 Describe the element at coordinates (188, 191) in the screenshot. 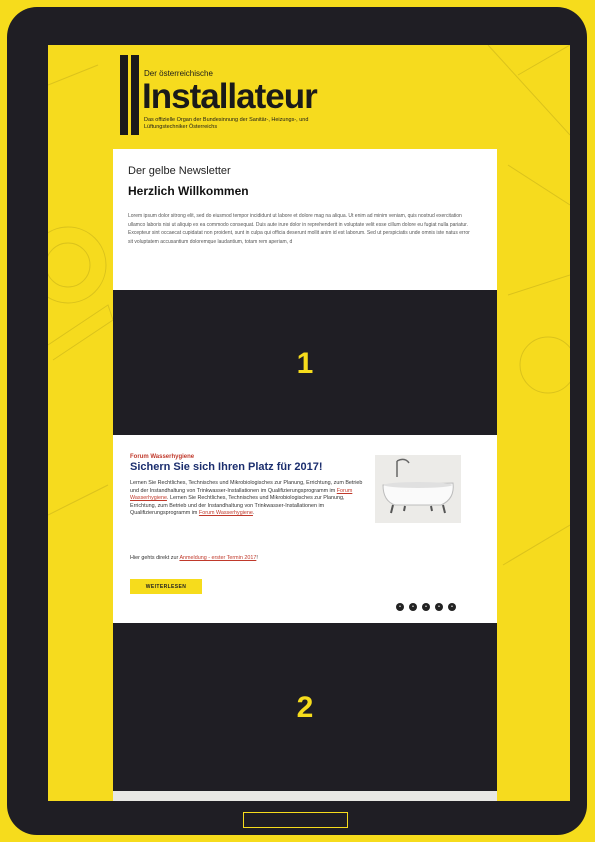

I see `welcome-heading: Herzlich Willkommen` at that location.